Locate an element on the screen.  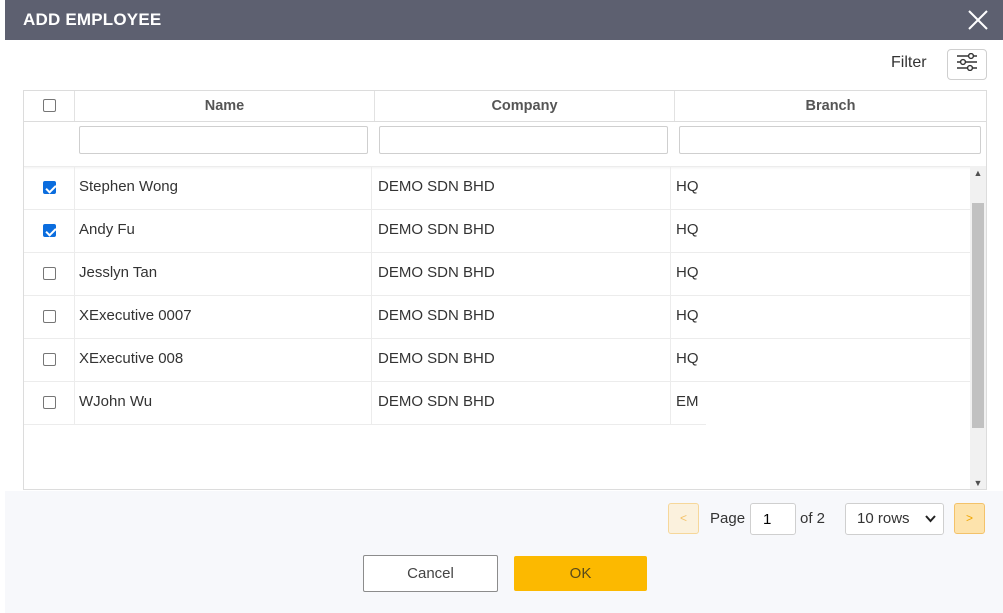
cell-name: XExecutive 008 is located at coordinates (131, 358).